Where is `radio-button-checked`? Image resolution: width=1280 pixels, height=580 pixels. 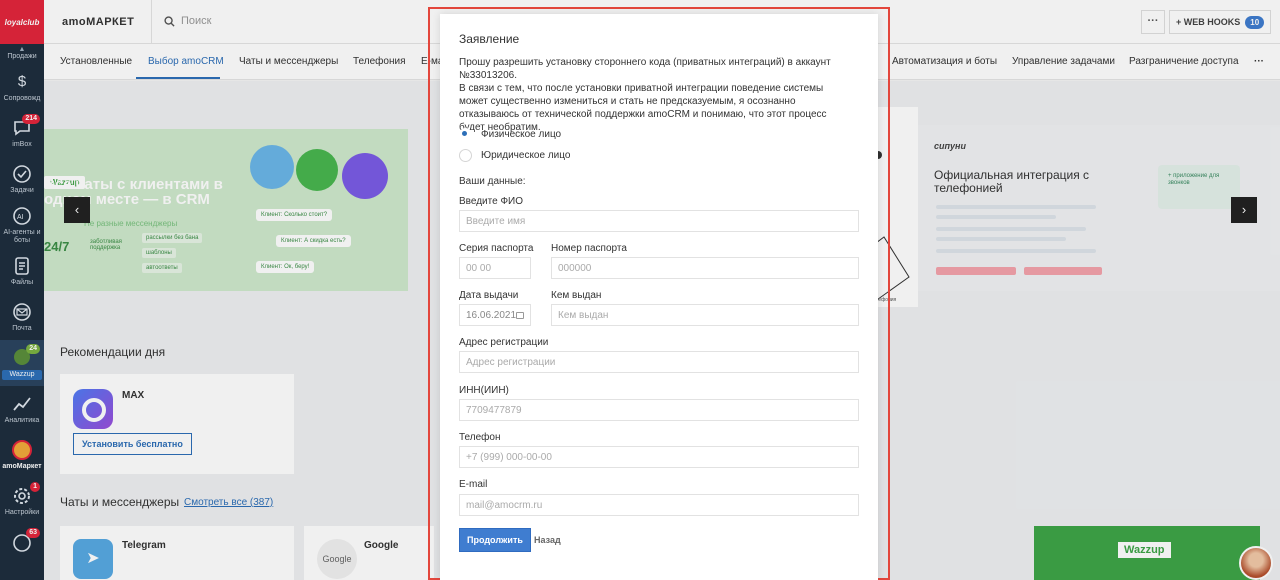 radio-button-checked is located at coordinates (465, 134).